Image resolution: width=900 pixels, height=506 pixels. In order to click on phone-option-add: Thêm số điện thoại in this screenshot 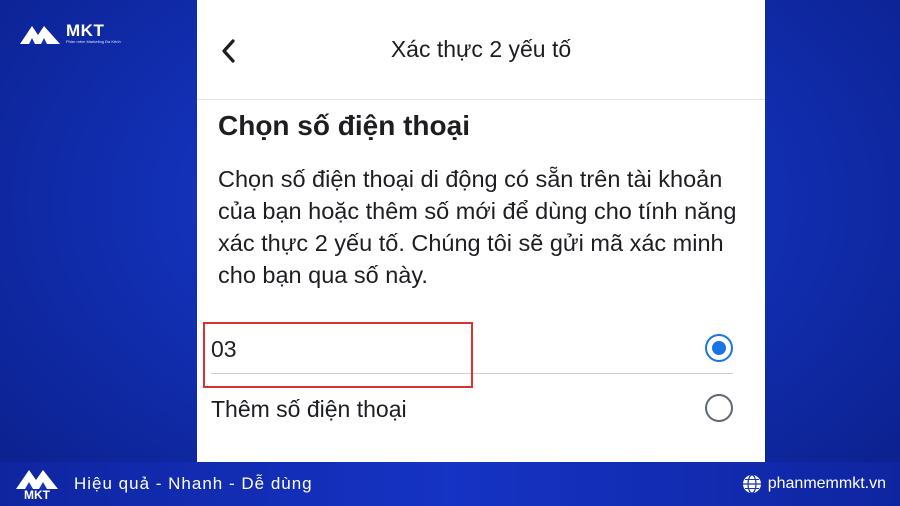, I will do `click(472, 408)`.